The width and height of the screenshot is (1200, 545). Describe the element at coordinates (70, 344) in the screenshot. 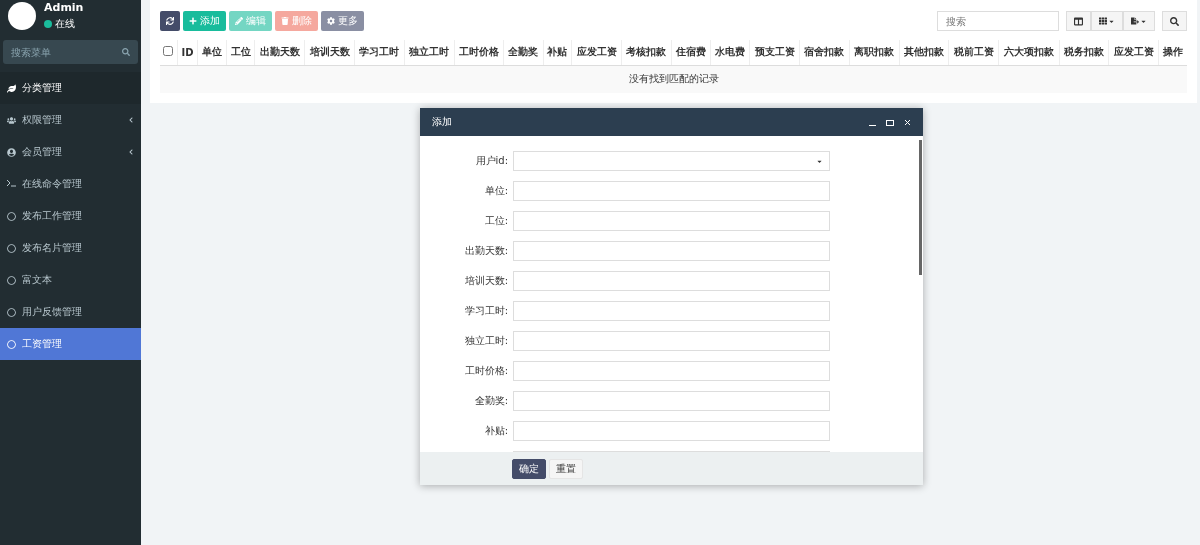

I see `sidebar-item: 工资管理` at that location.